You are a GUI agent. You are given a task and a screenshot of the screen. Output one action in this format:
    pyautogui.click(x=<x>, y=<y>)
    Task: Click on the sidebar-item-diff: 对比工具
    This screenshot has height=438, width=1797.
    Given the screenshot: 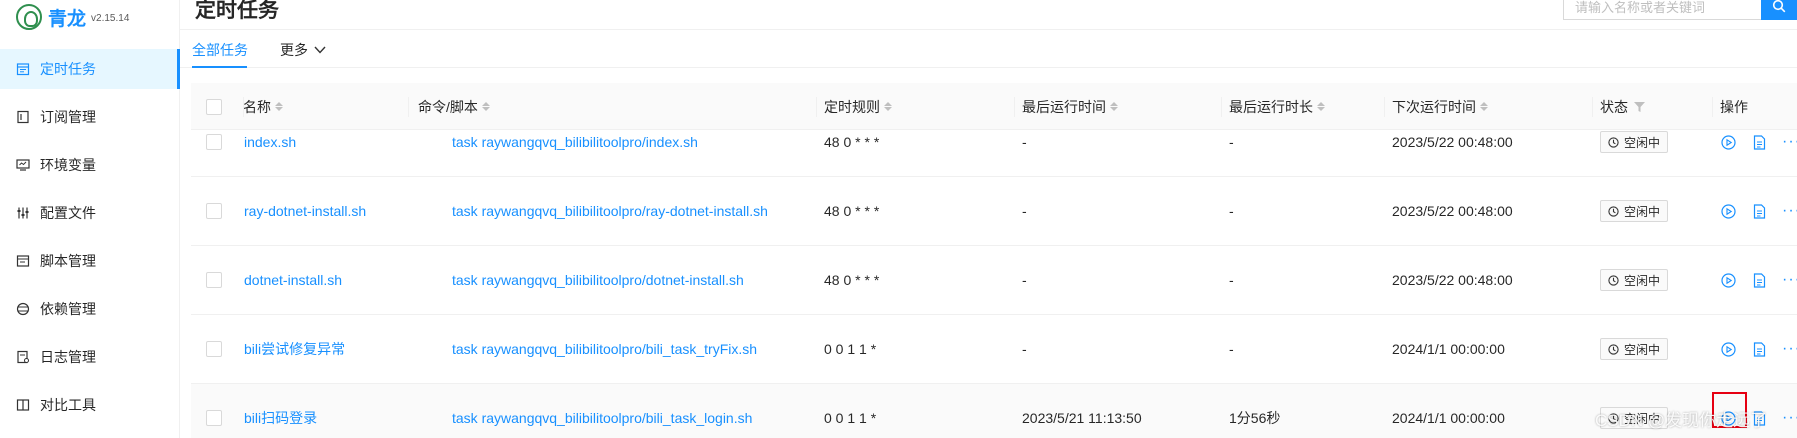 What is the action you would take?
    pyautogui.click(x=90, y=405)
    